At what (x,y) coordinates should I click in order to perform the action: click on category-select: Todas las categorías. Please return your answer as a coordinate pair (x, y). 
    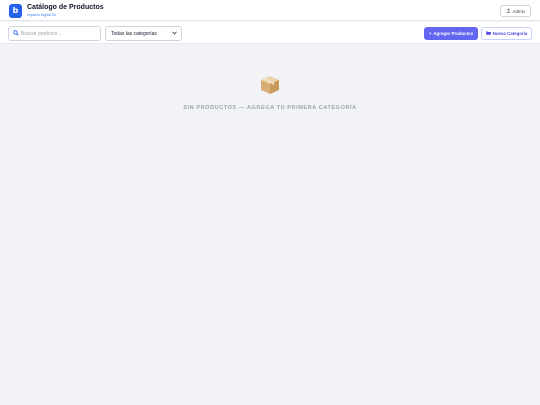
    Looking at the image, I should click on (143, 33).